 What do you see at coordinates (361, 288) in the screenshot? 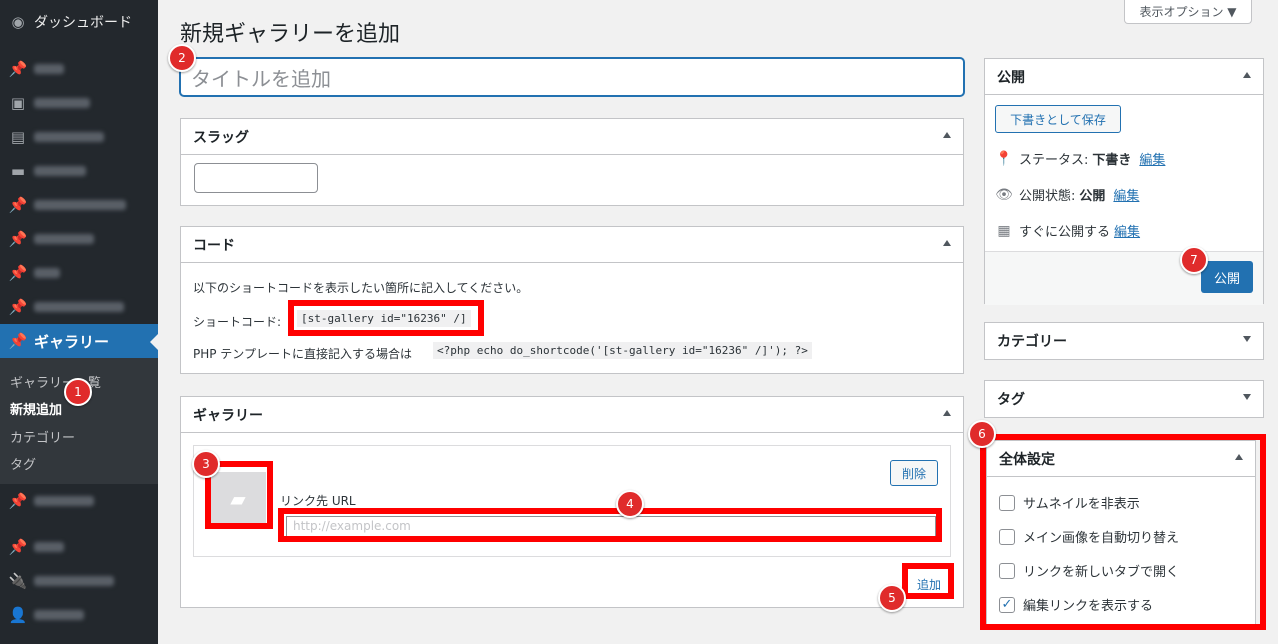
I see `code-instruction: 以下のショートコードを表示したい箇所に記入してください。` at bounding box center [361, 288].